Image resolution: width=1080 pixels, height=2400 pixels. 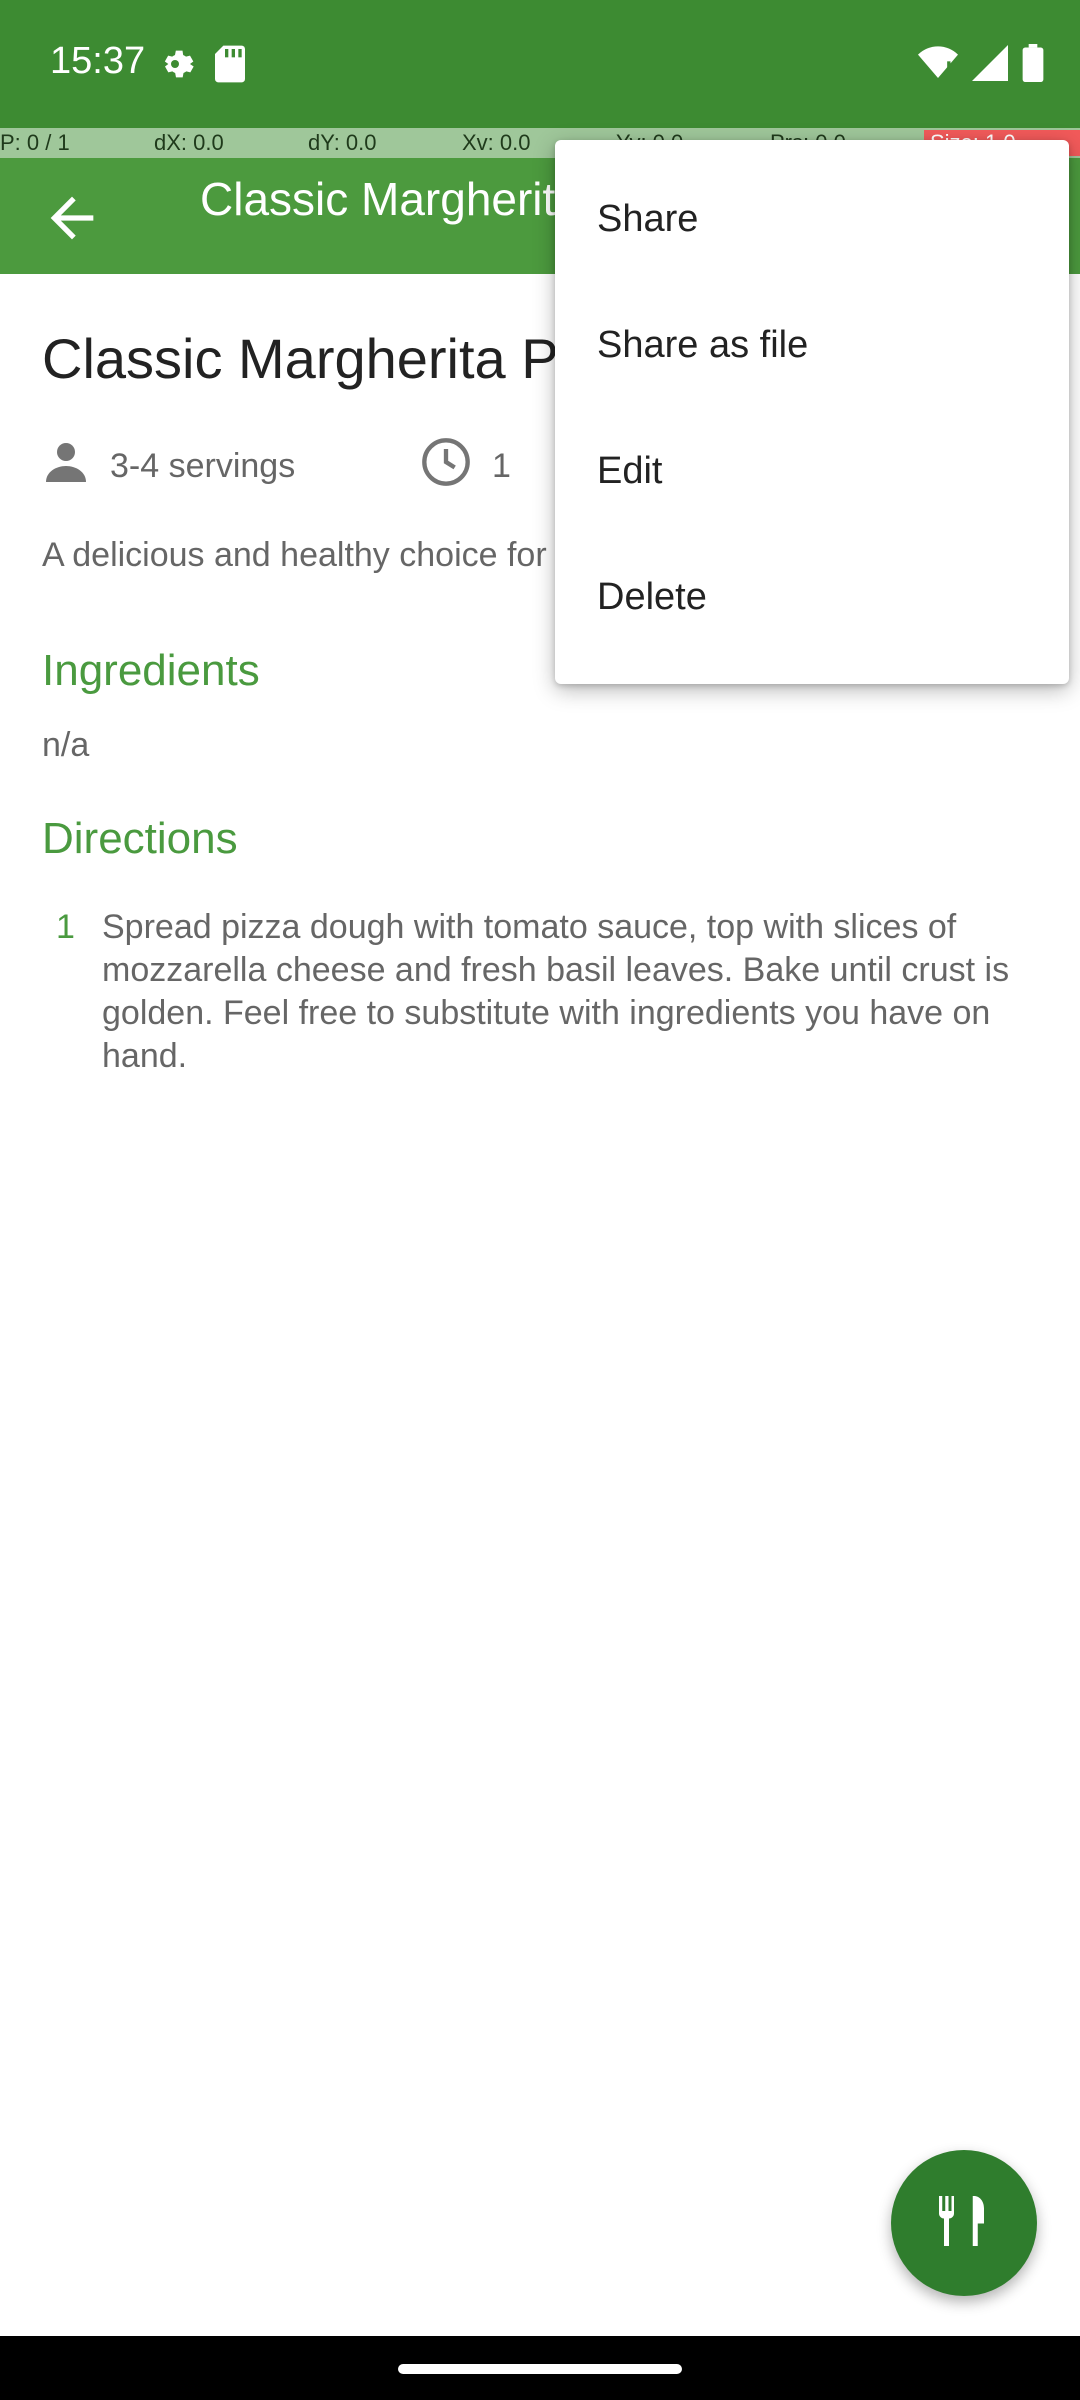 I want to click on servings-label: 3-4 servings, so click(x=203, y=466).